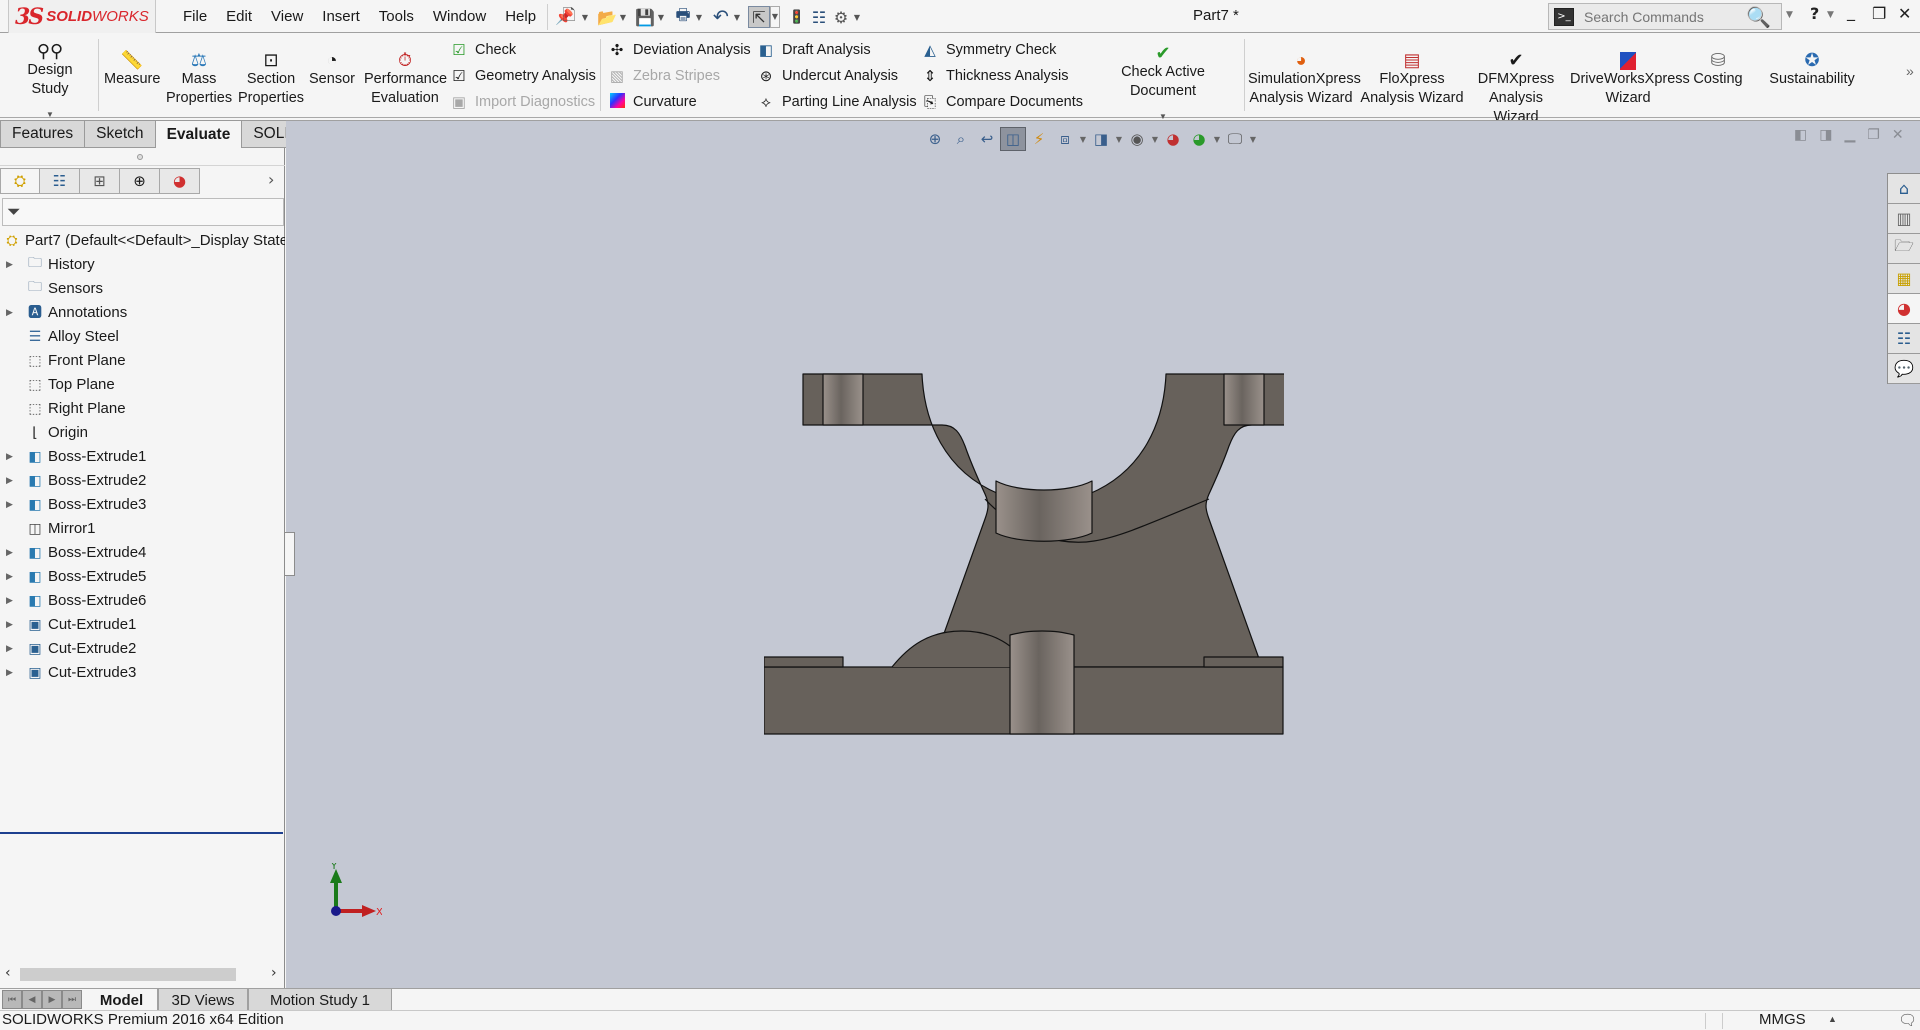 The height and width of the screenshot is (1030, 1920). I want to click on doc-restore-icon: ❐, so click(1873, 135).